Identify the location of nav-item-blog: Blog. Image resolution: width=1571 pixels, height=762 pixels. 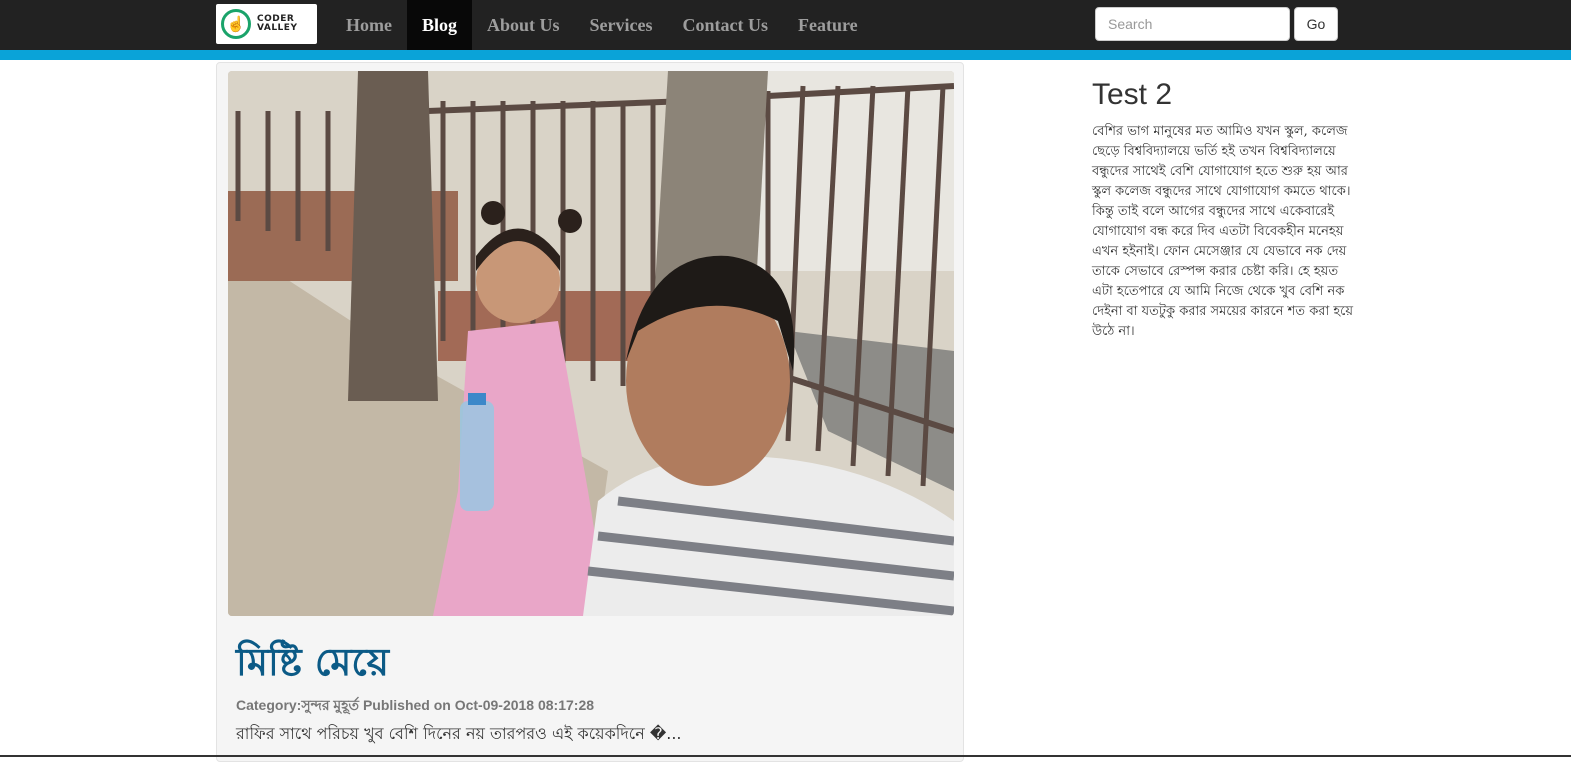
(439, 25).